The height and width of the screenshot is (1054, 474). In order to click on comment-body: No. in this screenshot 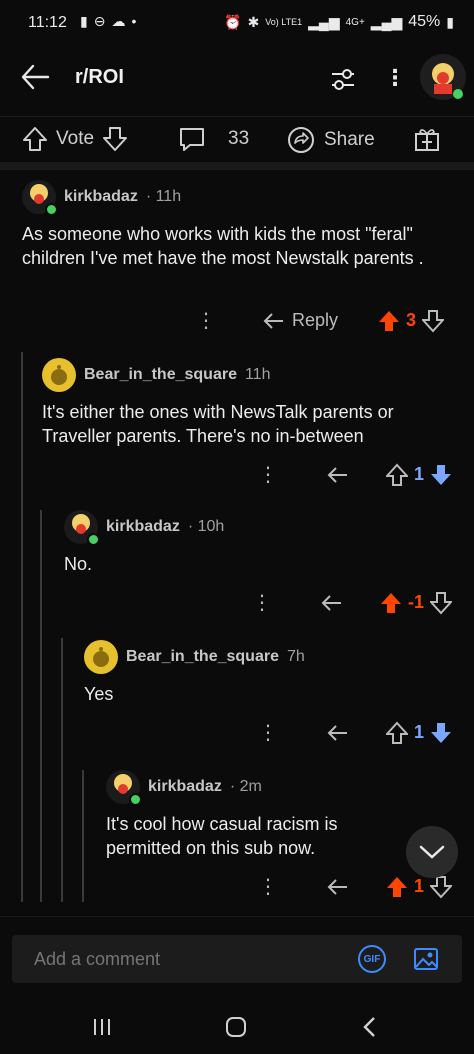, I will do `click(78, 564)`.